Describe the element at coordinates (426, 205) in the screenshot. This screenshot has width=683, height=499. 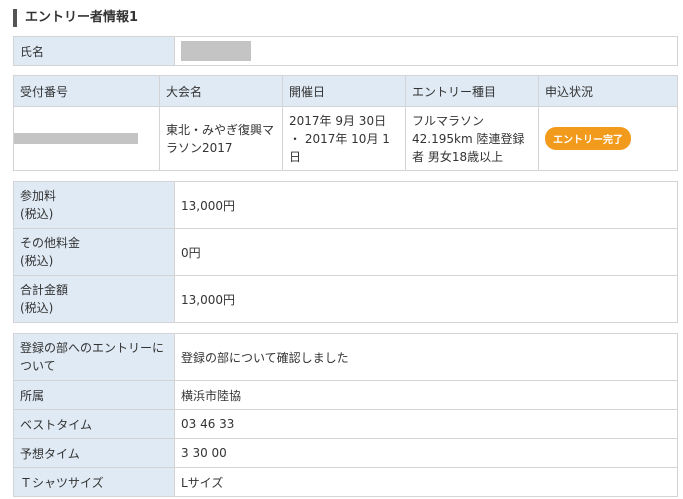
I see `fee-value-participation: 13,000円` at that location.